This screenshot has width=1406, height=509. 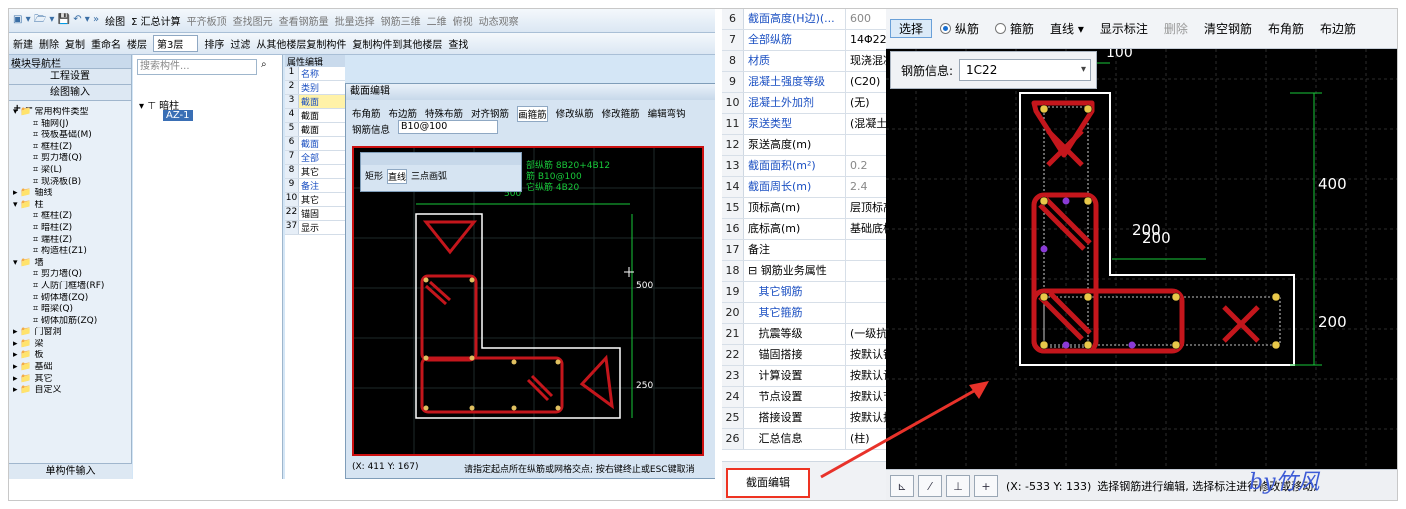 I want to click on batch-select-button: 批量选择, so click(x=355, y=20).